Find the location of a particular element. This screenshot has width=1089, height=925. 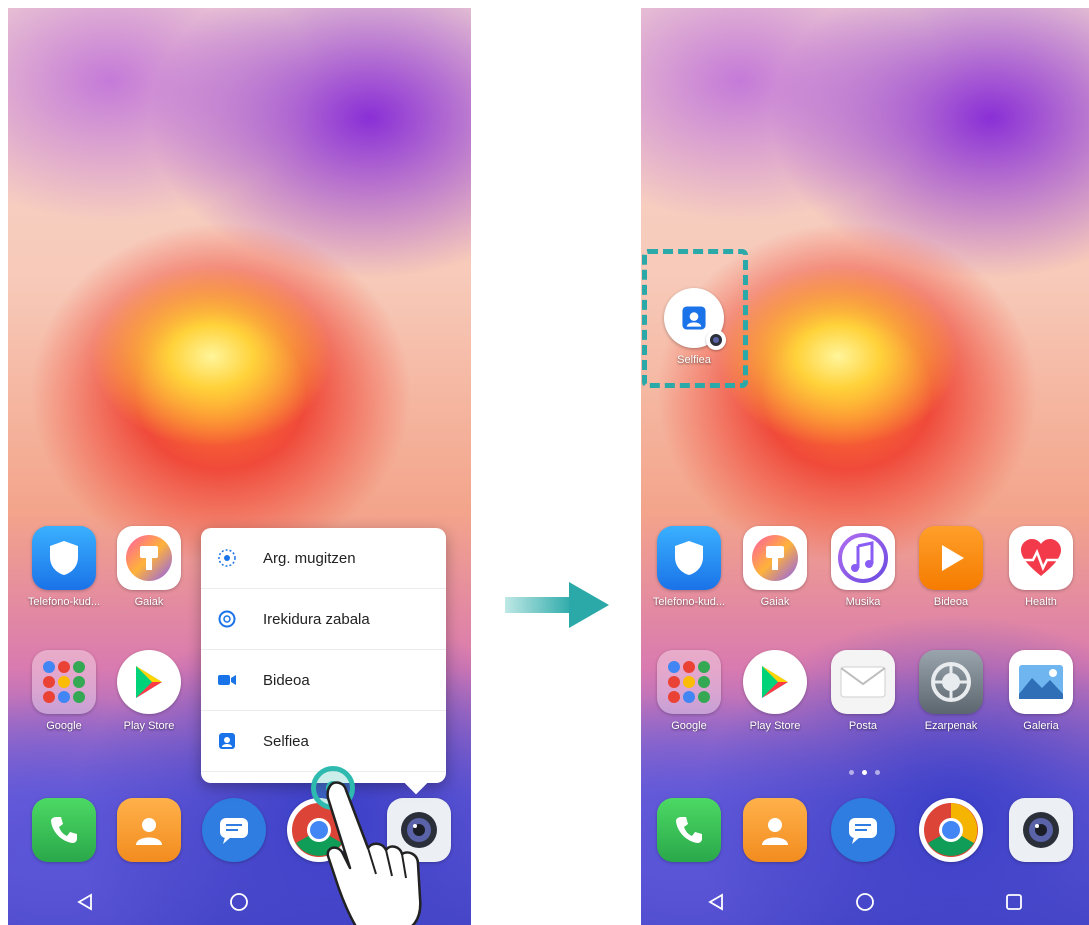

video-player-icon is located at coordinates (951, 558).